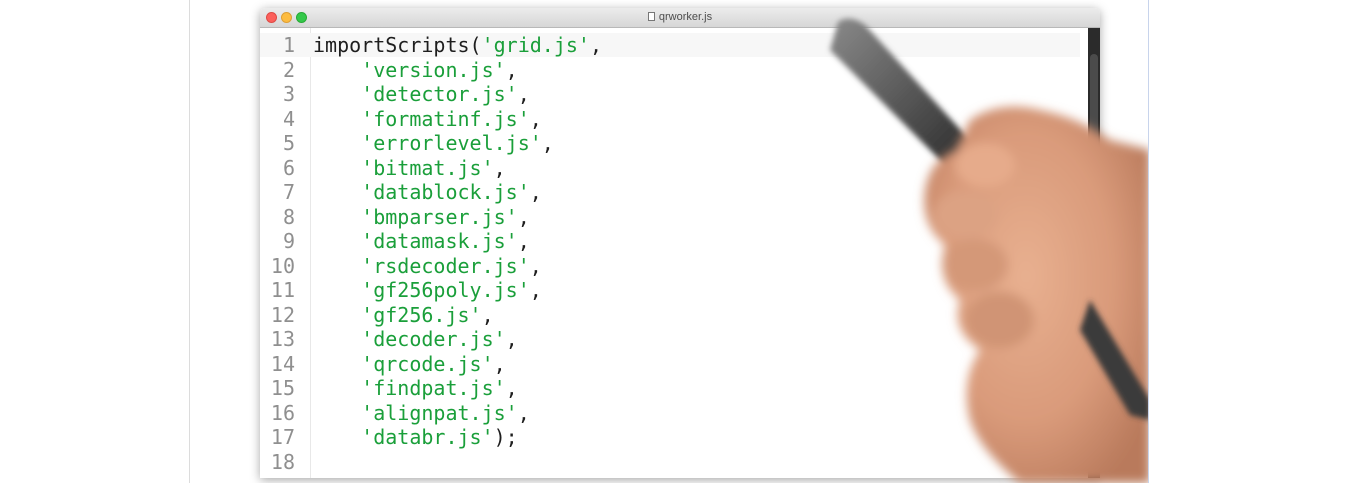 The width and height of the screenshot is (1367, 483). I want to click on code-line: 9 'datamask.js',, so click(670, 241).